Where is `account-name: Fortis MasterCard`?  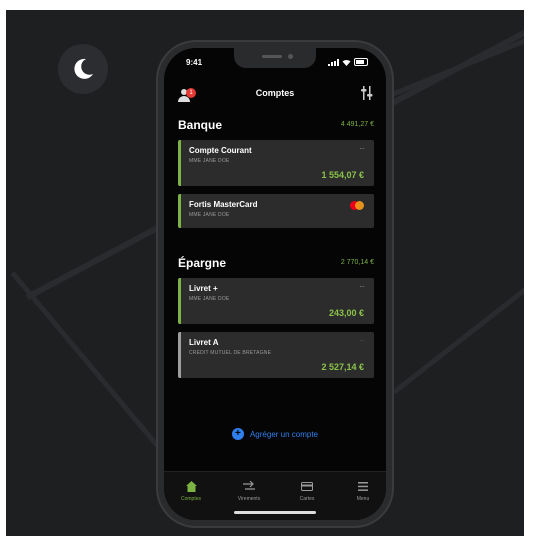
account-name: Fortis MasterCard is located at coordinates (223, 204).